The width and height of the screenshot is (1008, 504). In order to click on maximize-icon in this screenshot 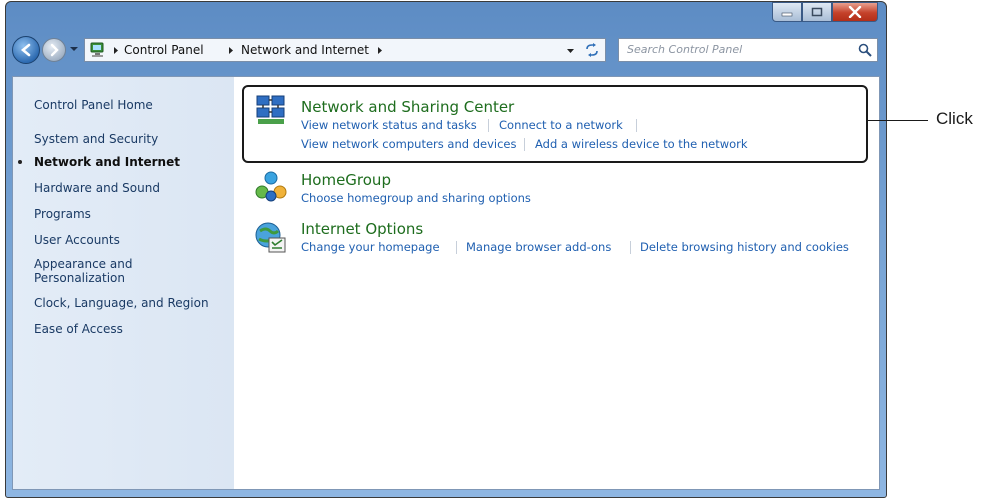, I will do `click(817, 12)`.